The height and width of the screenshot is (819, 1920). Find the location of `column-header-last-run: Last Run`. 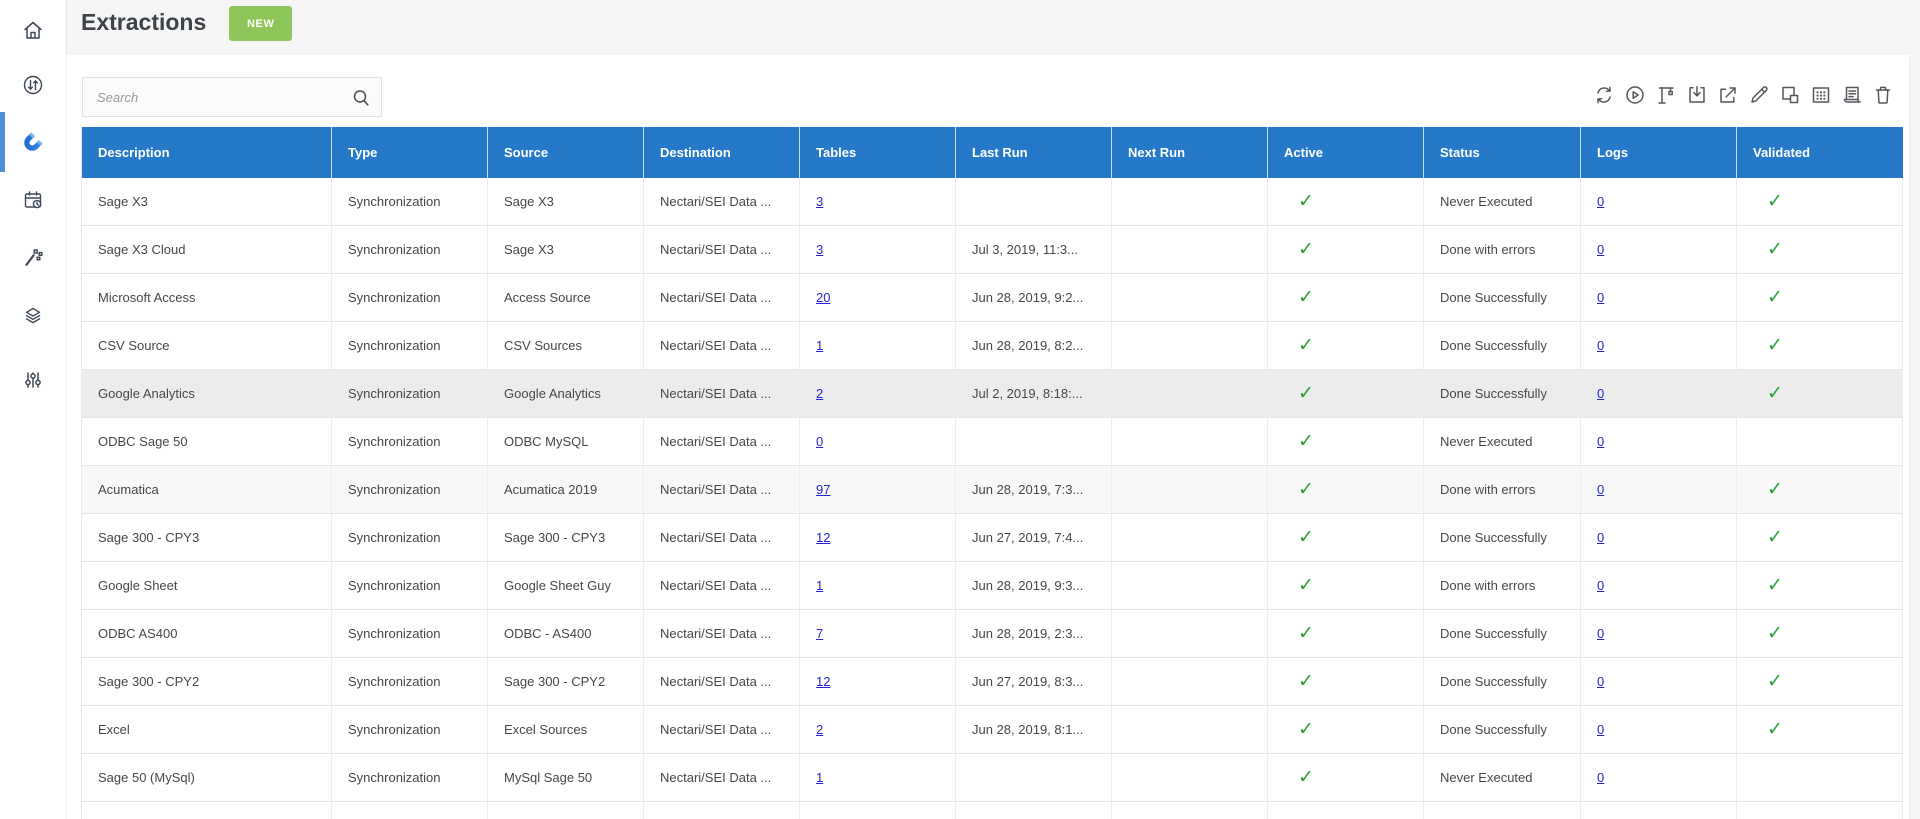

column-header-last-run: Last Run is located at coordinates (1034, 152).